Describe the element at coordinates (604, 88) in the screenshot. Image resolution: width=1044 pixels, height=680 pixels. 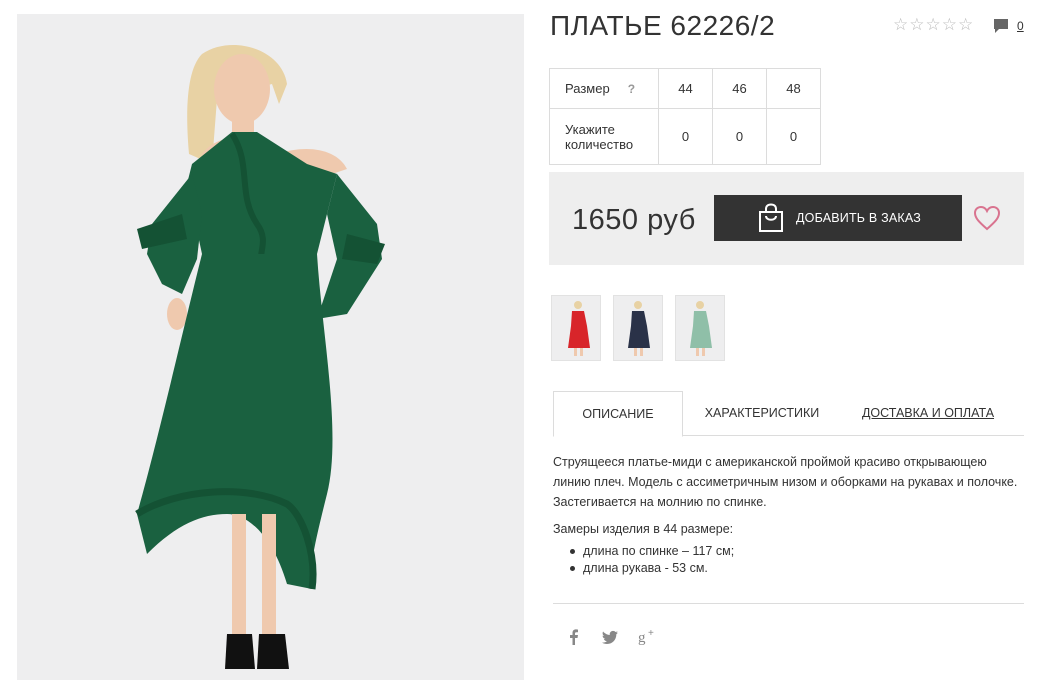
I see `size-row-label: Размер?` at that location.